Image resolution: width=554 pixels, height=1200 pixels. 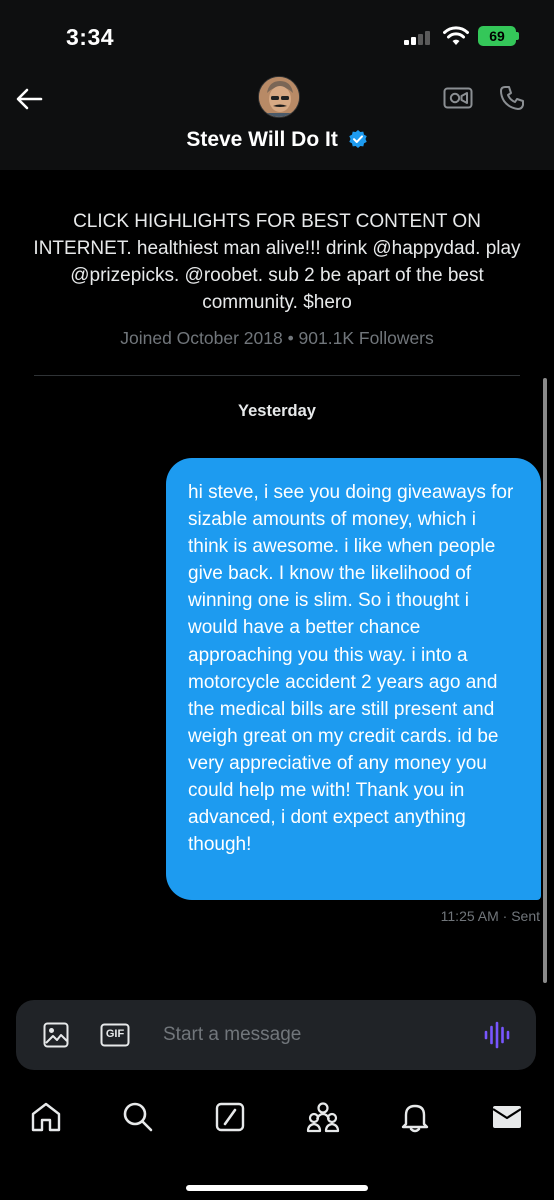 What do you see at coordinates (262, 139) in the screenshot?
I see `profile-name: Steve Will Do It` at bounding box center [262, 139].